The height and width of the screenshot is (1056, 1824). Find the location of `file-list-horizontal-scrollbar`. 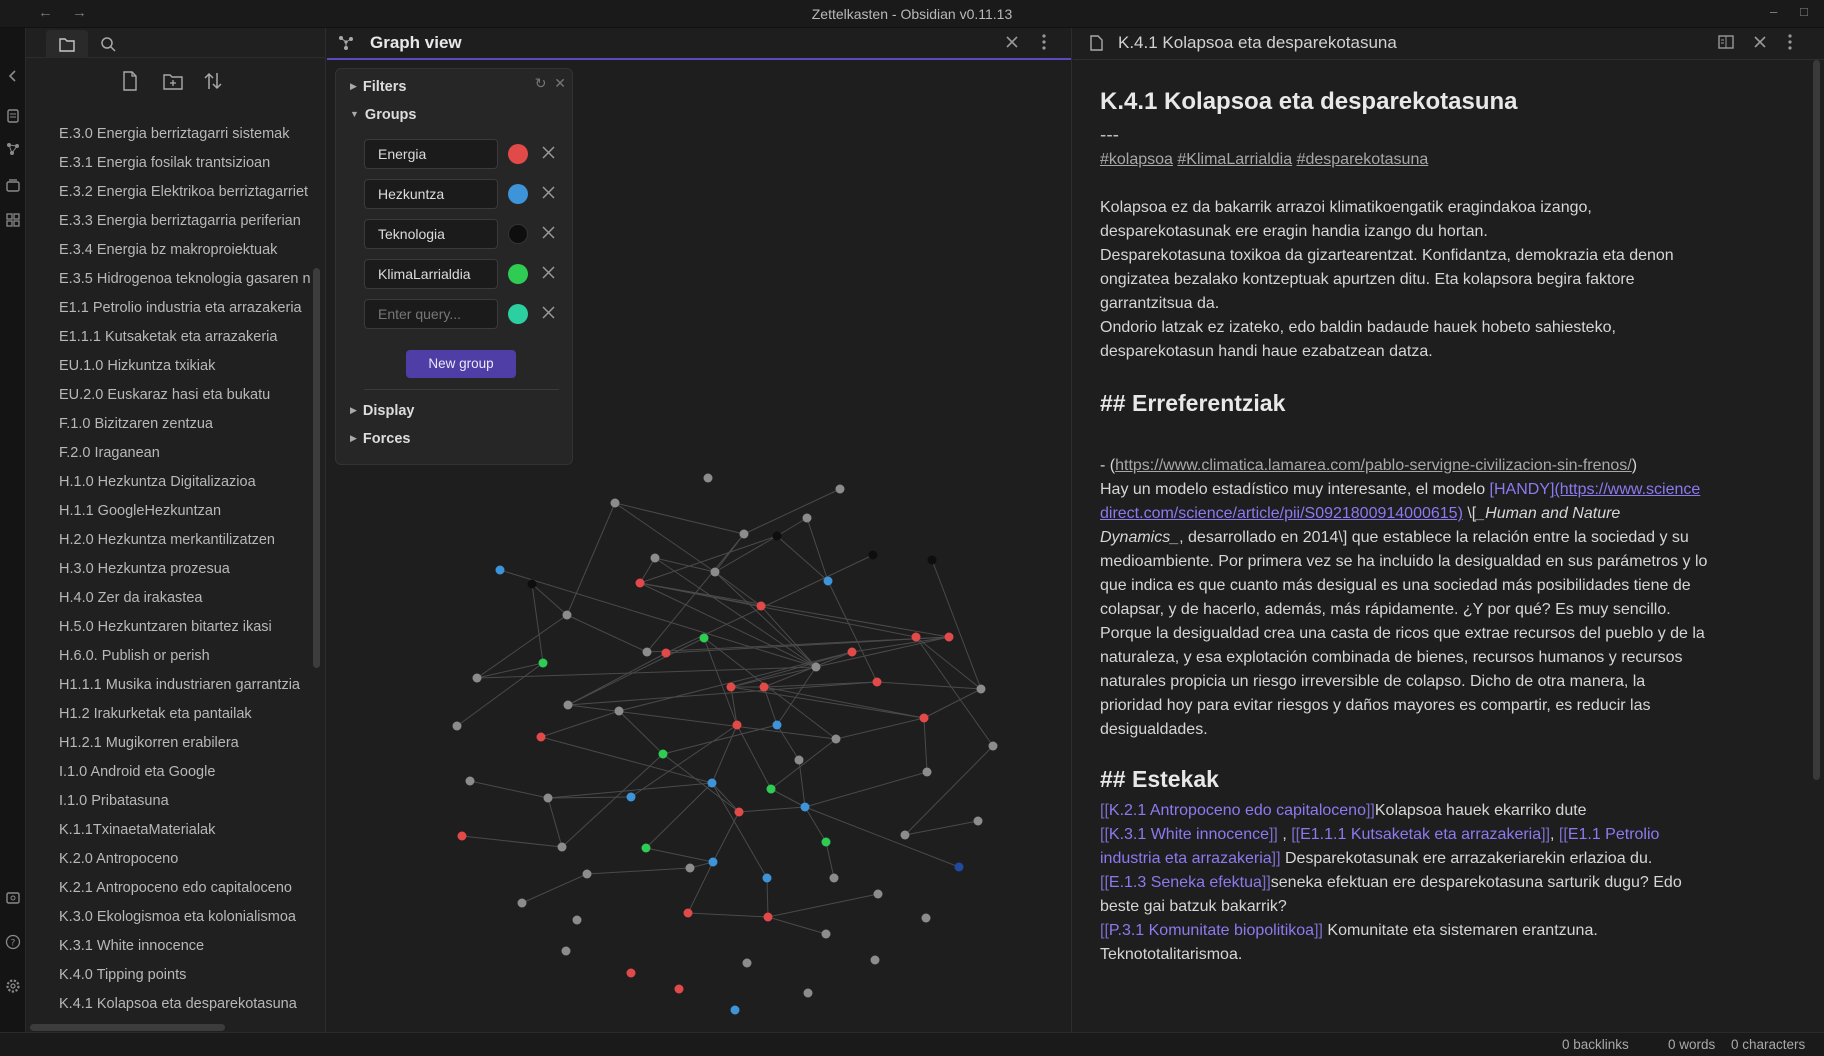

file-list-horizontal-scrollbar is located at coordinates (127, 1027).